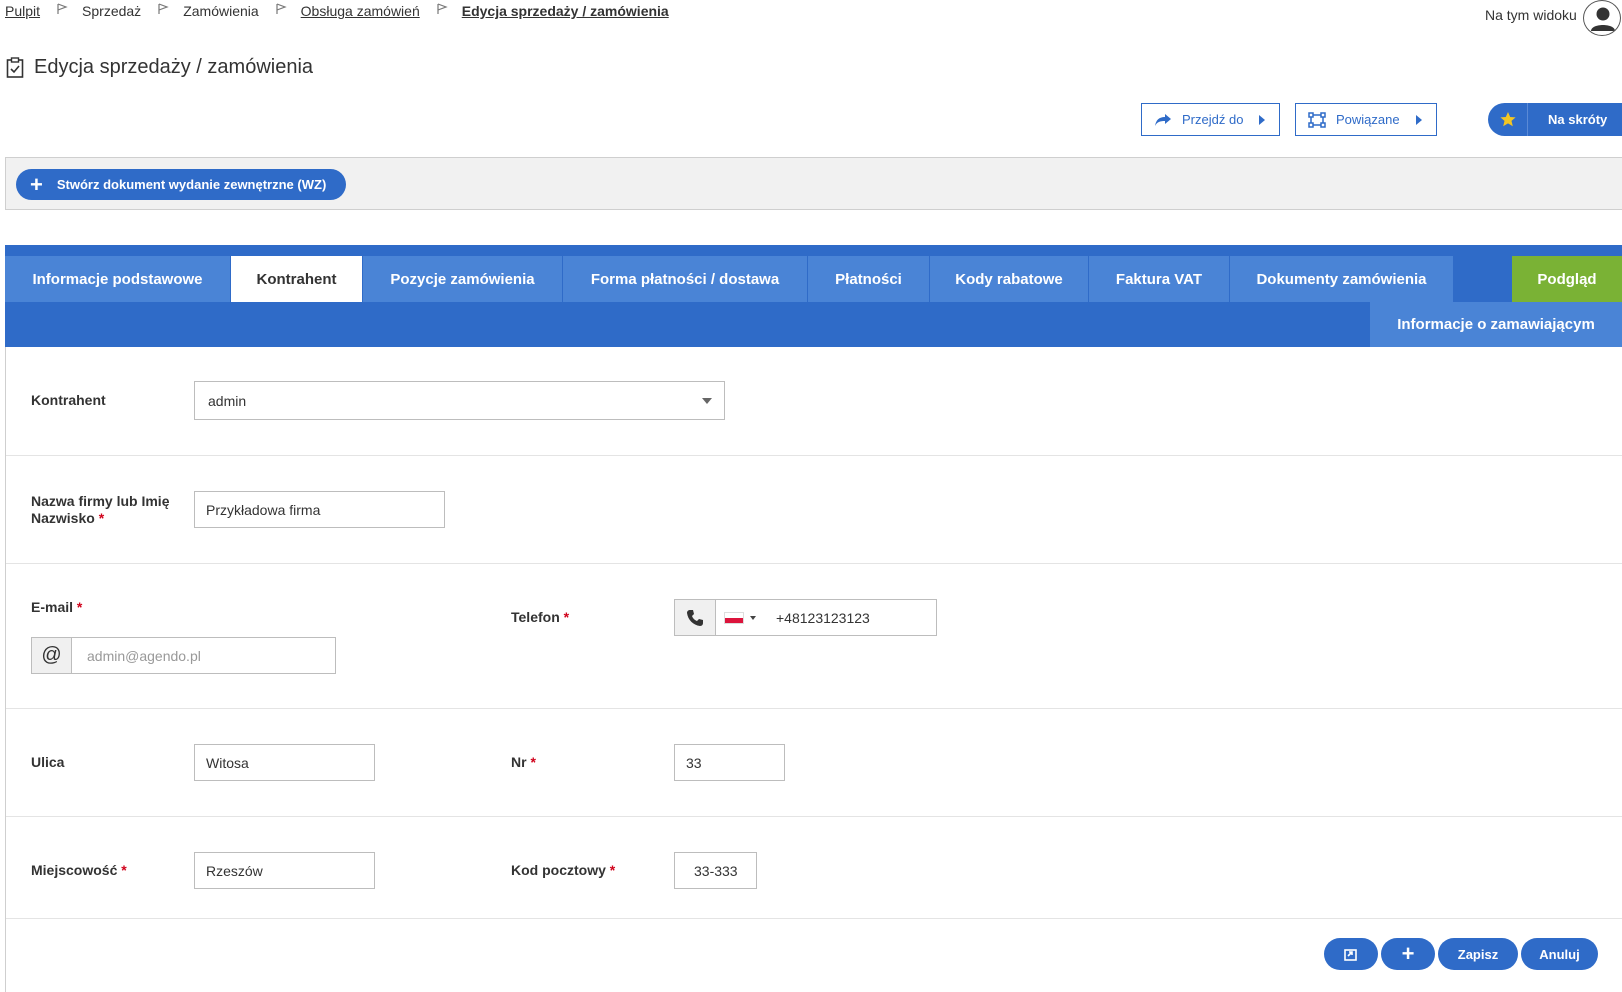  Describe the element at coordinates (694, 762) in the screenshot. I see `number-value: 33` at that location.